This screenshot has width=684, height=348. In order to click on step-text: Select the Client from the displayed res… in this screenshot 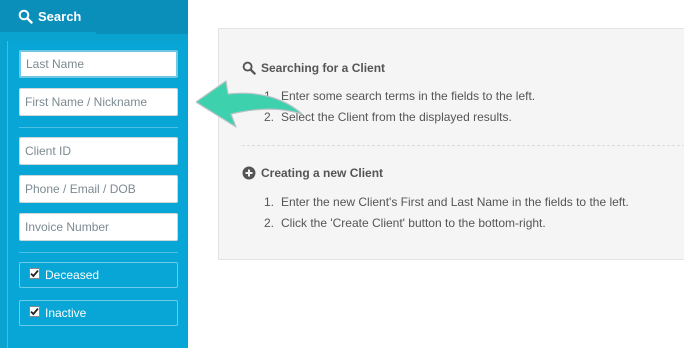, I will do `click(396, 117)`.